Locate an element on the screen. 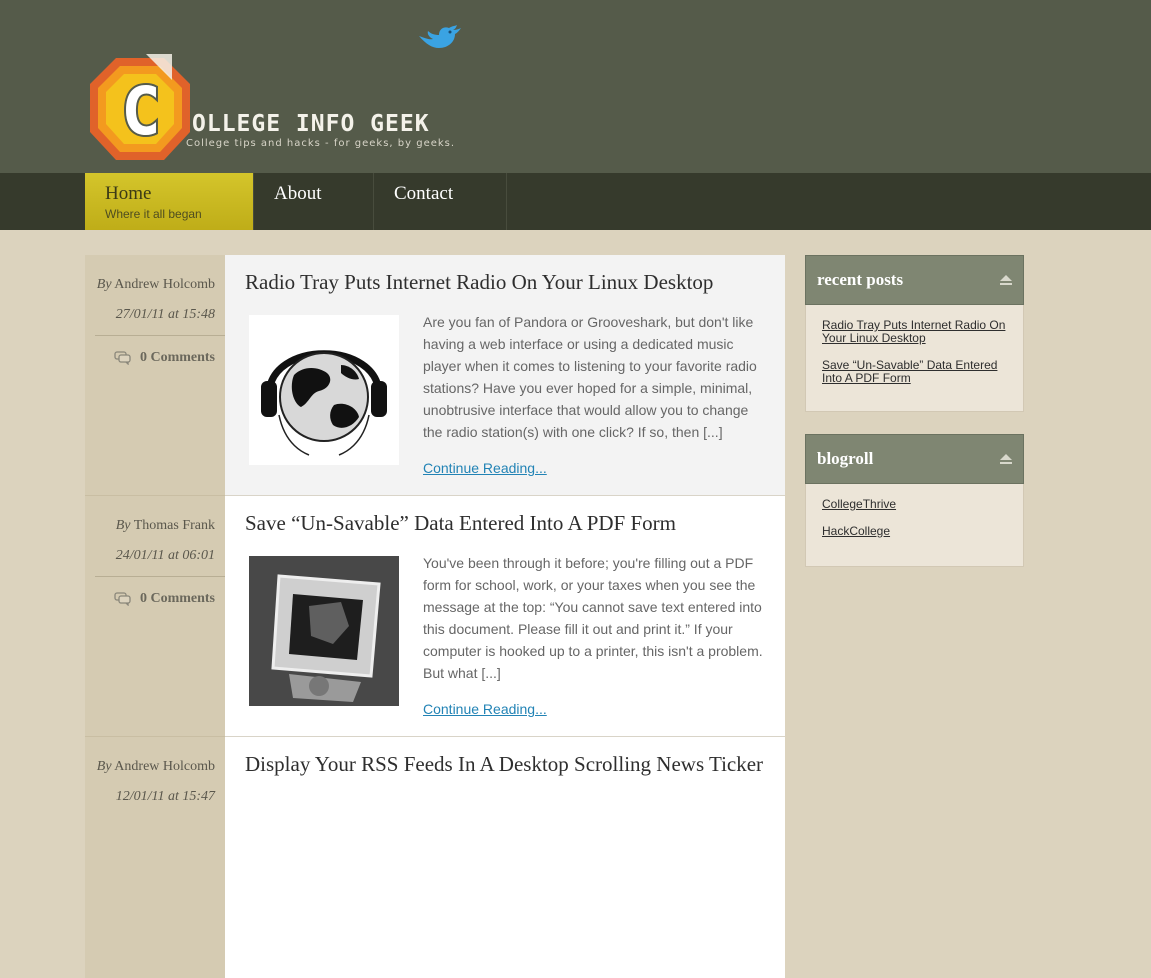  logo-icon: C is located at coordinates (141, 109).